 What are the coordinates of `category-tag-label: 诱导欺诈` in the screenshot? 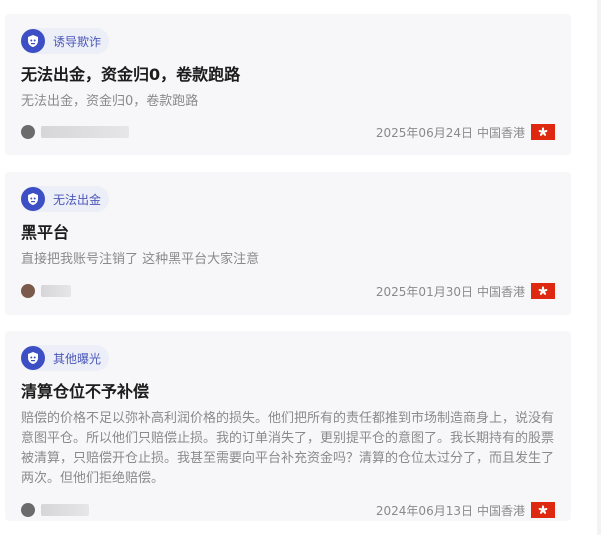 It's located at (77, 41).